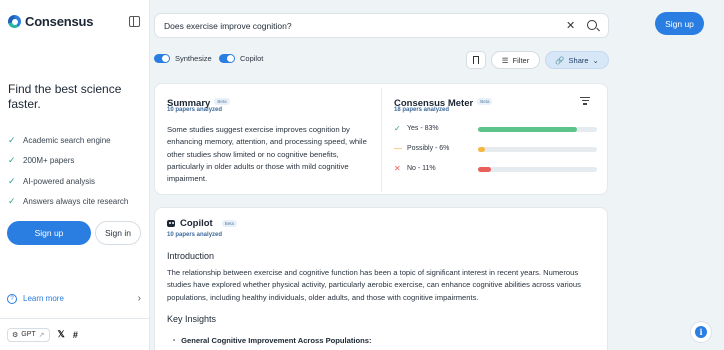  I want to click on meter-filter-icon, so click(585, 102).